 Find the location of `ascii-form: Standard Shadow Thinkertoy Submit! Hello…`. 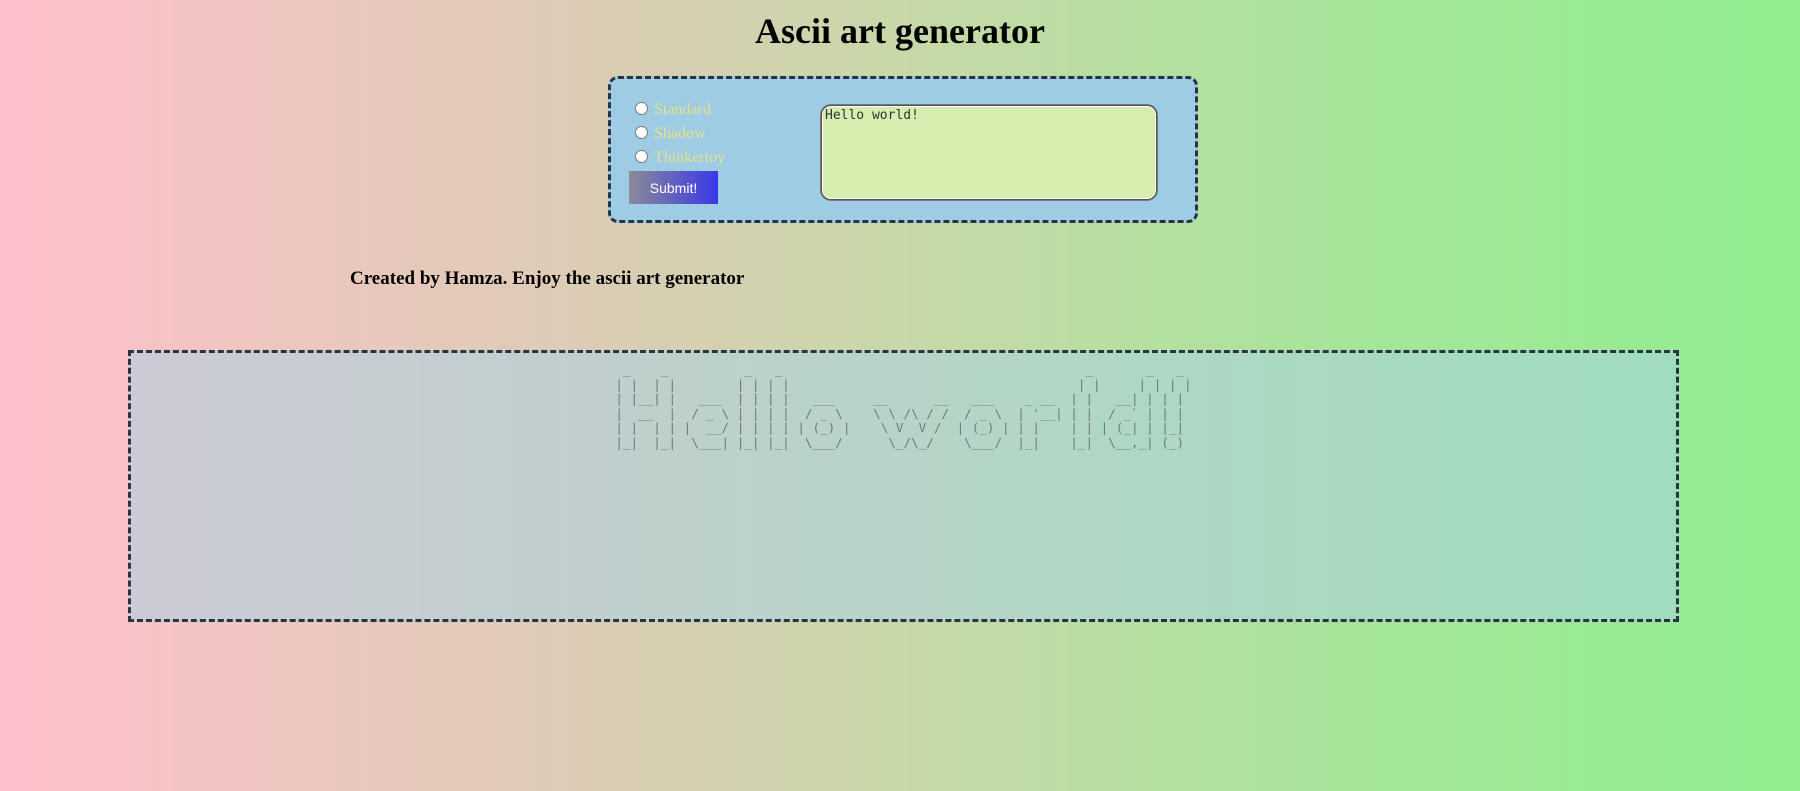

ascii-form: Standard Shadow Thinkertoy Submit! Hello… is located at coordinates (903, 149).